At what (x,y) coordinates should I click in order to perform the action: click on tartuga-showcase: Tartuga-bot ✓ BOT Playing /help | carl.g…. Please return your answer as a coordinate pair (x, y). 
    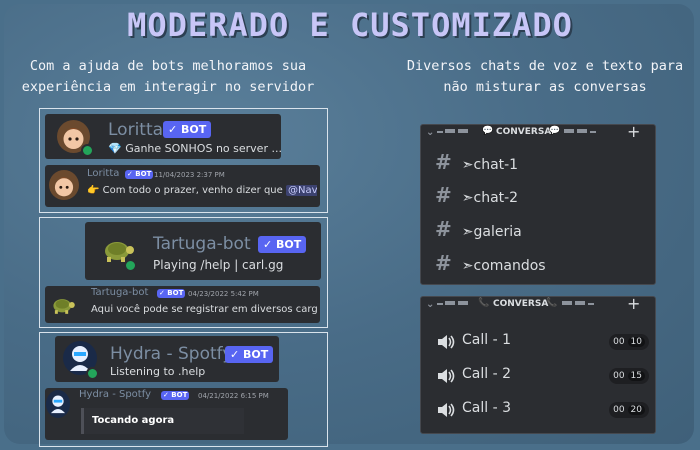
    Looking at the image, I should click on (183, 272).